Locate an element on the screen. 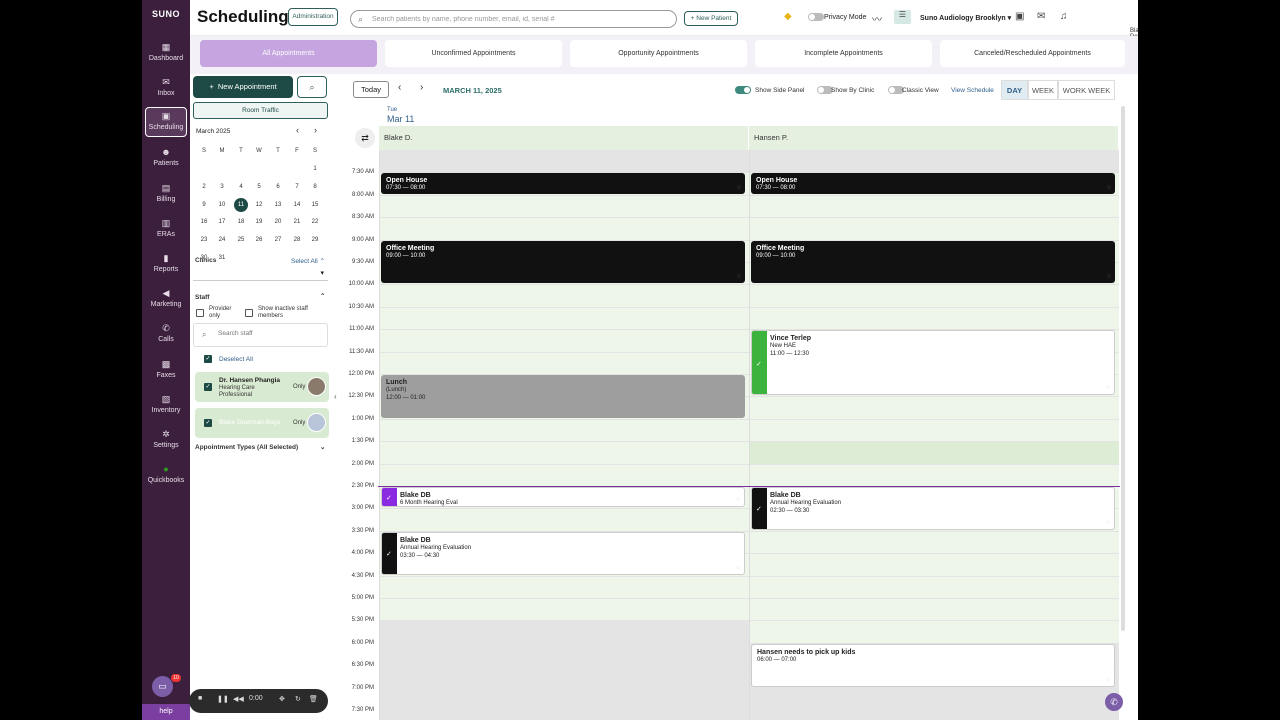  show-inactive-checkbox is located at coordinates (249, 313).